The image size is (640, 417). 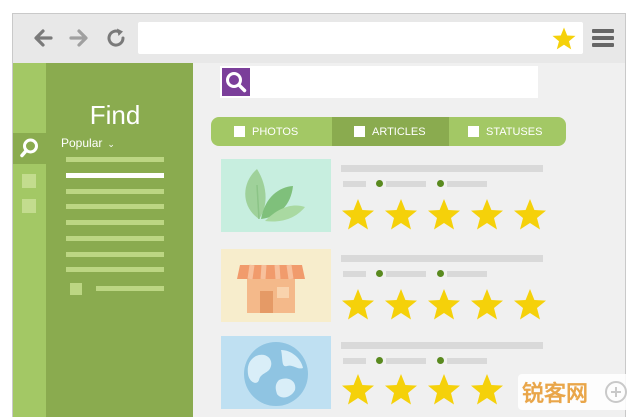 I want to click on reload-button, so click(x=116, y=38).